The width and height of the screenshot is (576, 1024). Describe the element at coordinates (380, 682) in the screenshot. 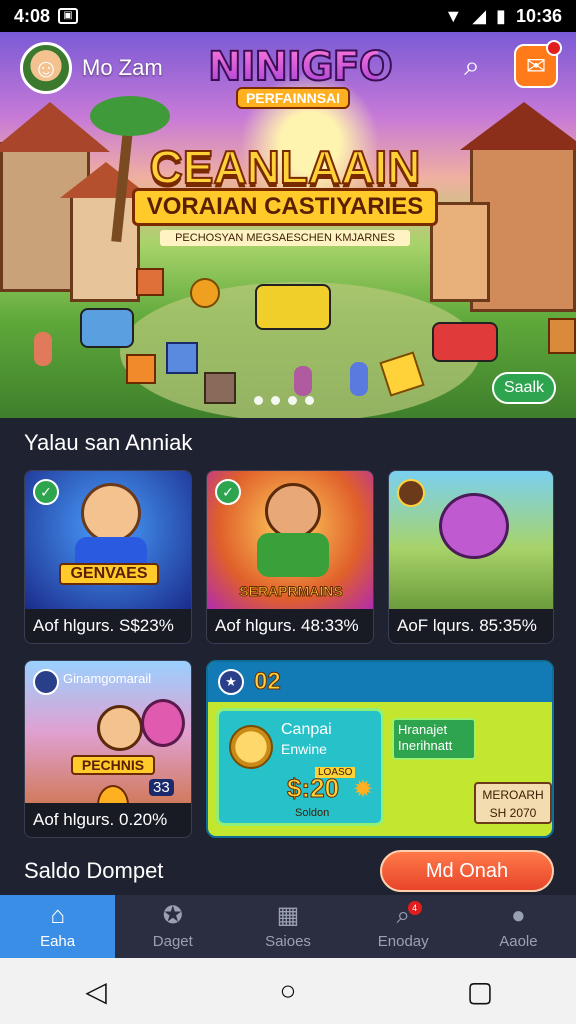

I see `promo-header: ★ 02` at that location.